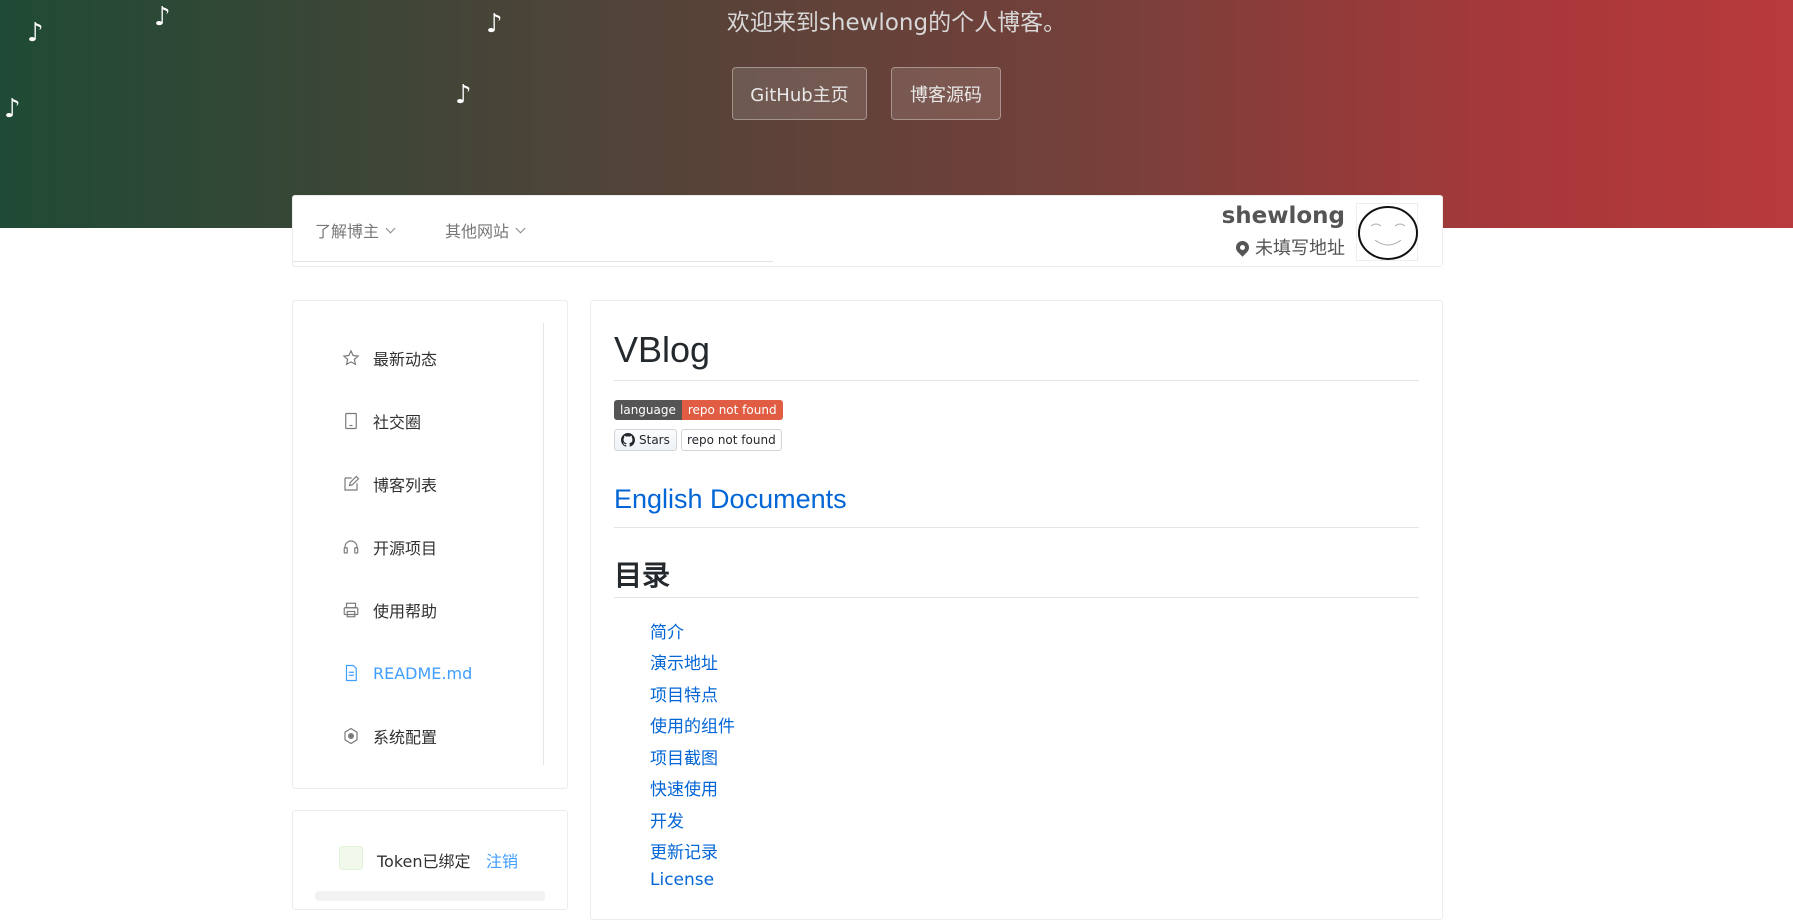 The image size is (1793, 920). I want to click on token-status-text: Token已绑定, so click(424, 861).